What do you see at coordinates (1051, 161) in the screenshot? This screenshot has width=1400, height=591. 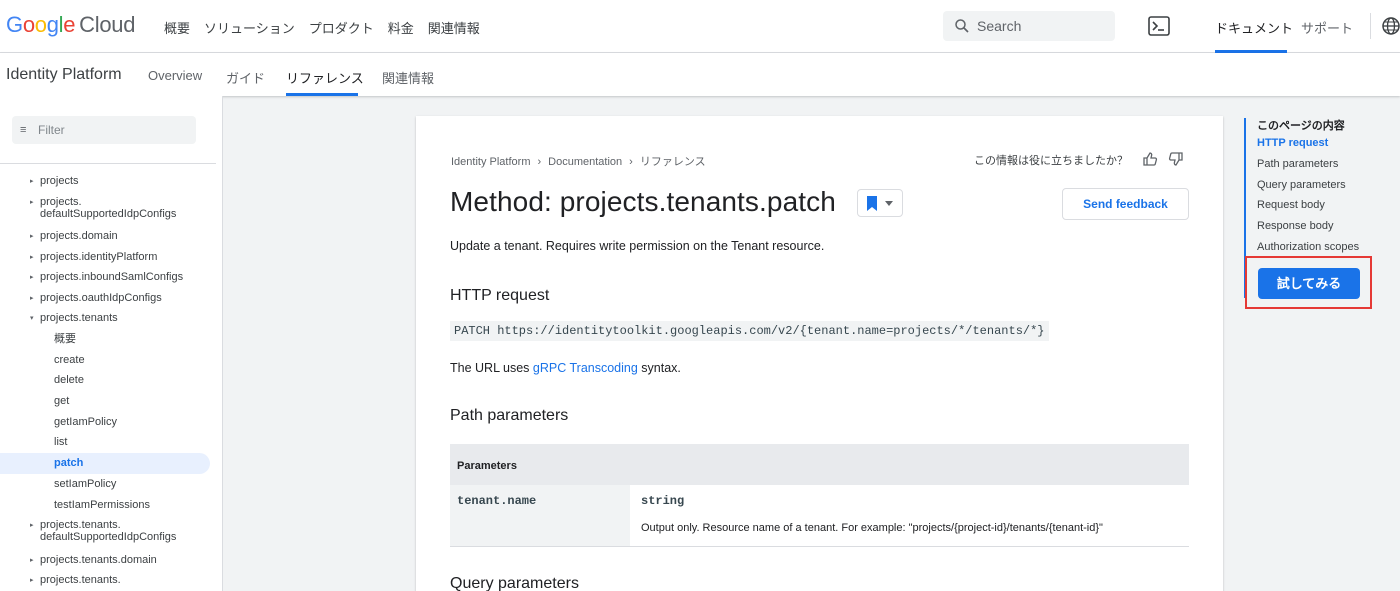 I see `helpful-prompt: この情報は役に立ちましたか？` at bounding box center [1051, 161].